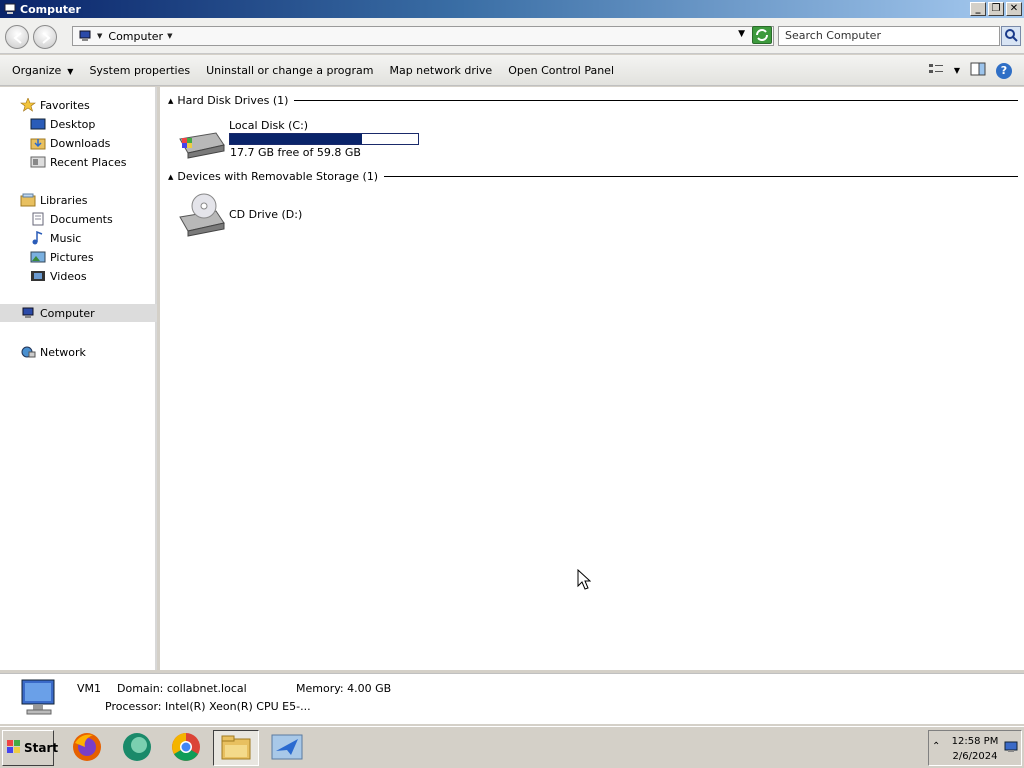 The image size is (1024, 768). I want to click on nav-computer: Computer, so click(78, 313).